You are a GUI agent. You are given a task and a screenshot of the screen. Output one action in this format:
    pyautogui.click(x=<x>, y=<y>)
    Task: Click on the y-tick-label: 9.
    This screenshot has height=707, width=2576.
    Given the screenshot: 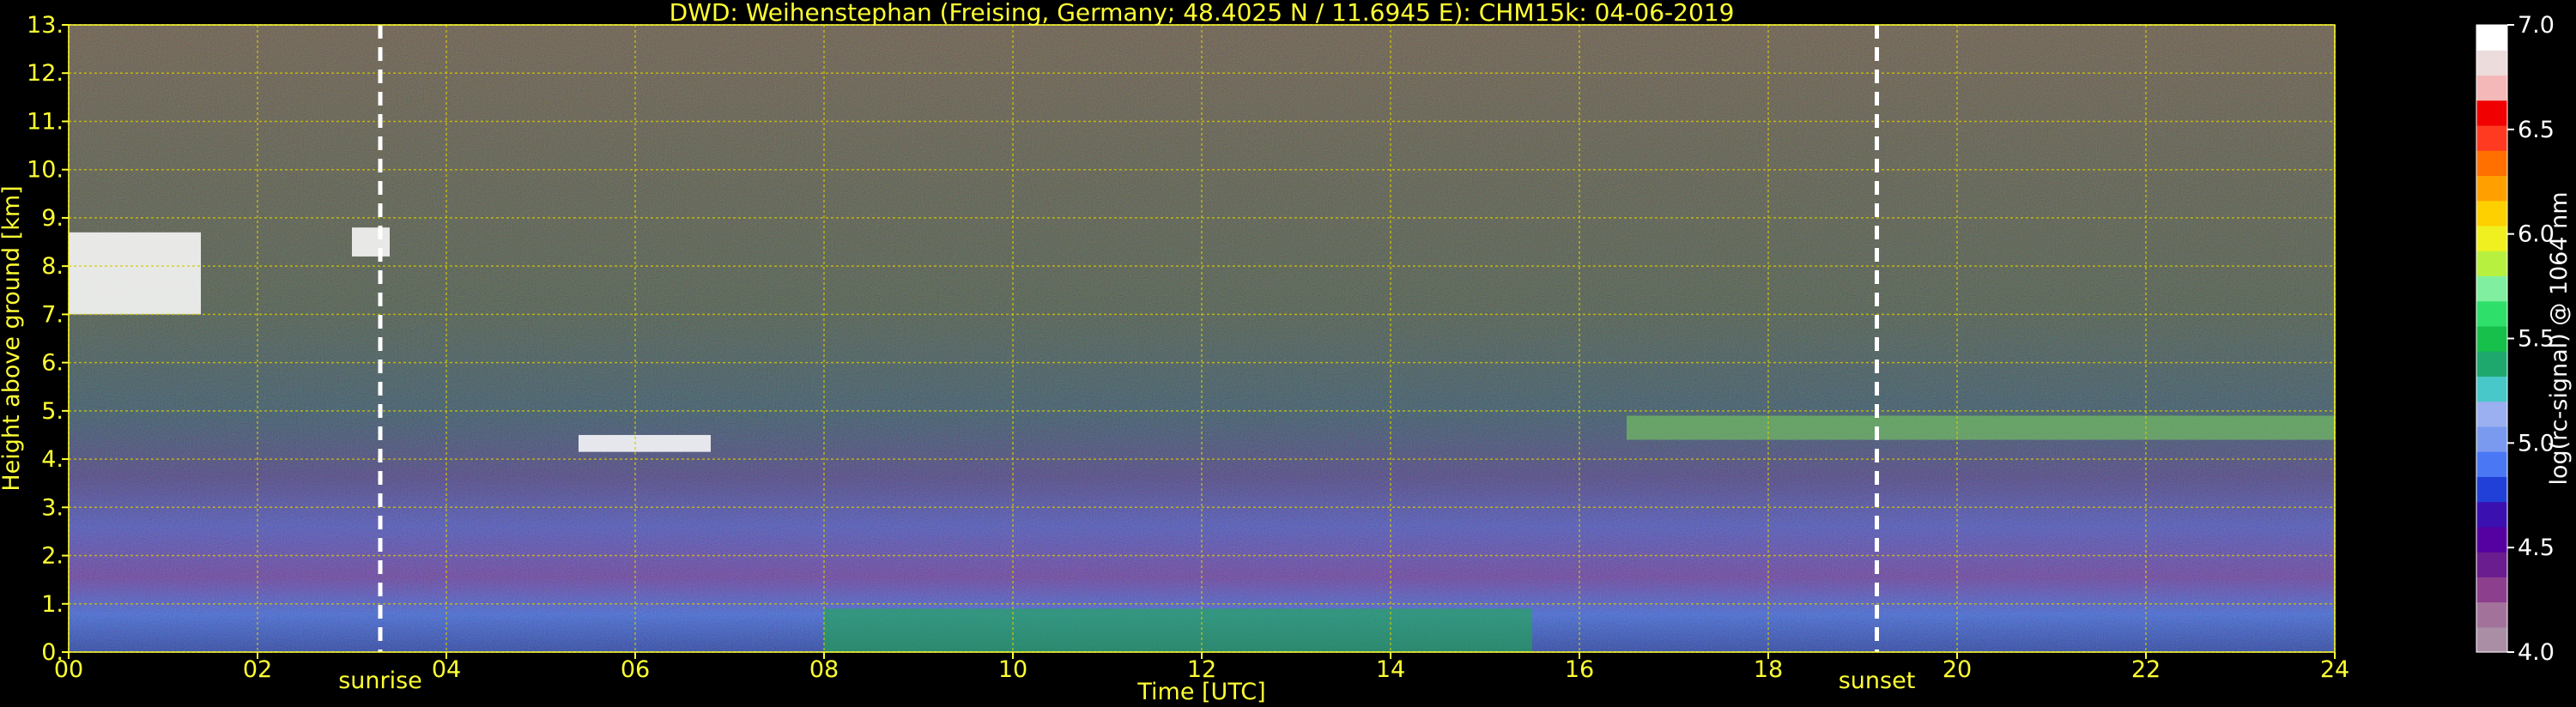 What is the action you would take?
    pyautogui.click(x=52, y=218)
    